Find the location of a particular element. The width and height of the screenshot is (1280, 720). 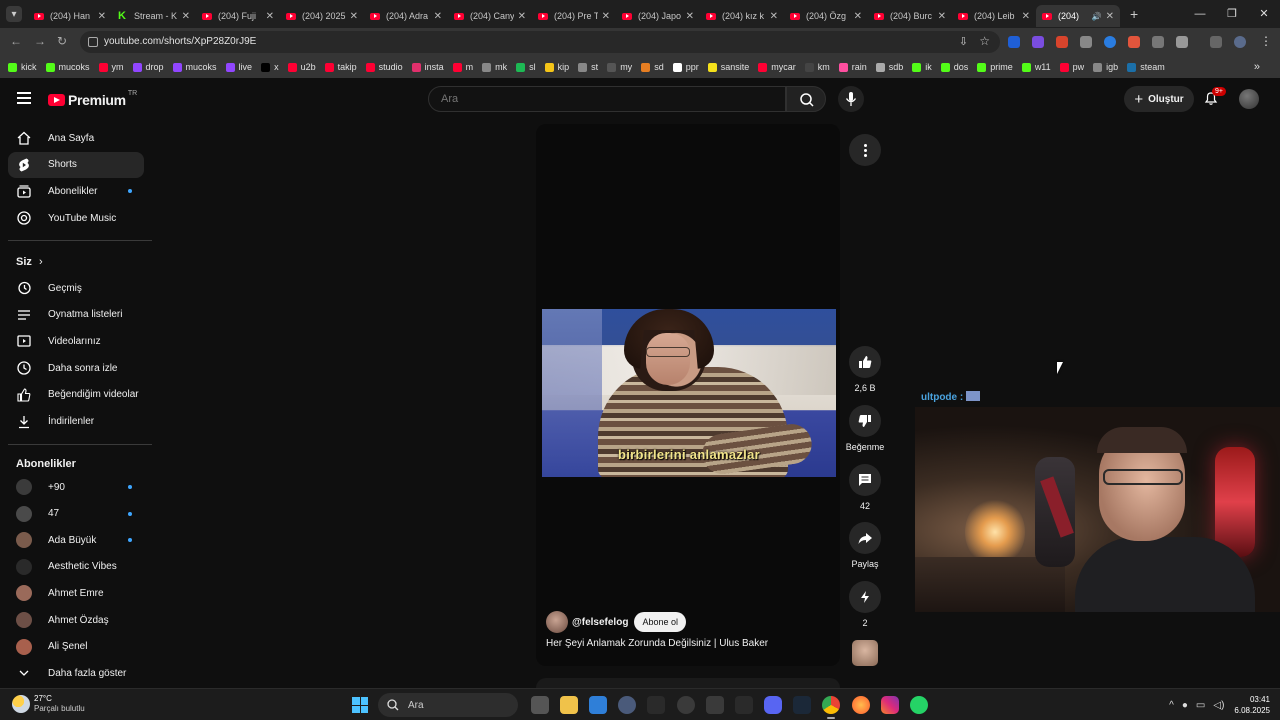

sidebar-item: Ana Sayfa is located at coordinates (76, 138).